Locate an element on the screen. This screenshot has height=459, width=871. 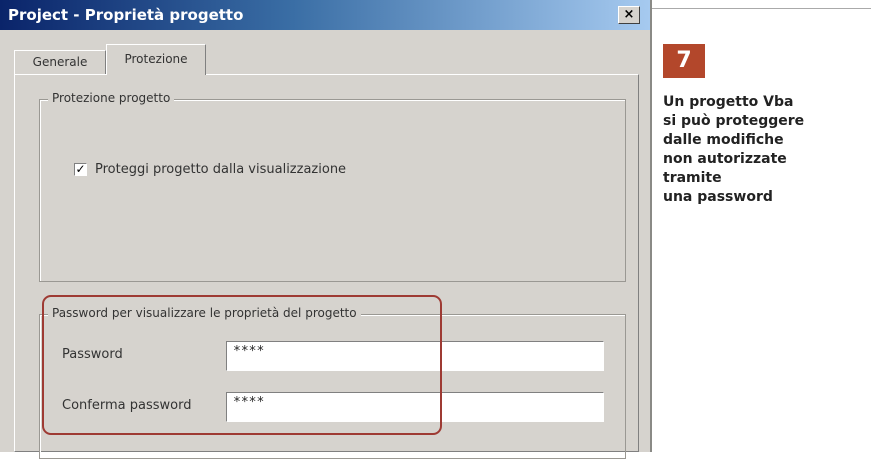
title-bar: Project - Proprietà progetto × is located at coordinates (325, 15).